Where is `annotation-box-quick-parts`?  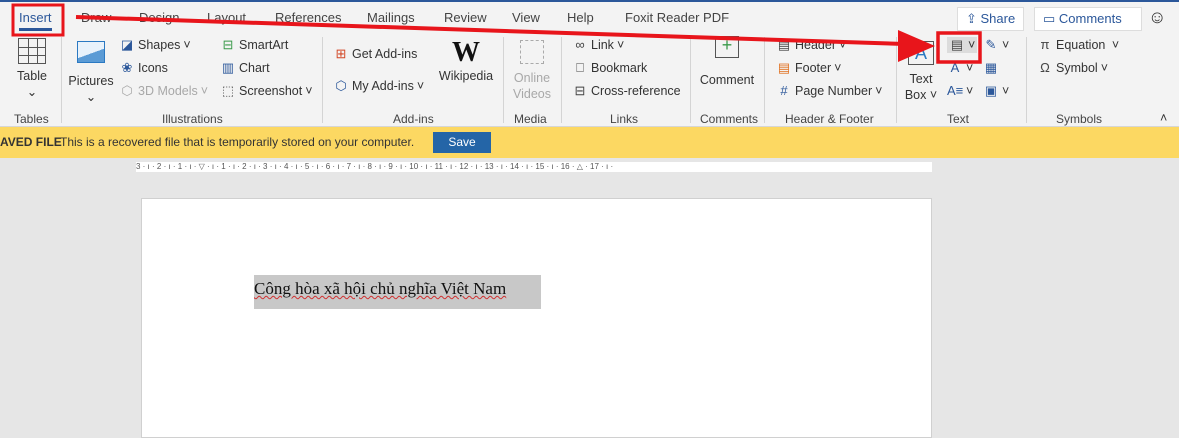
annotation-box-quick-parts is located at coordinates (959, 47).